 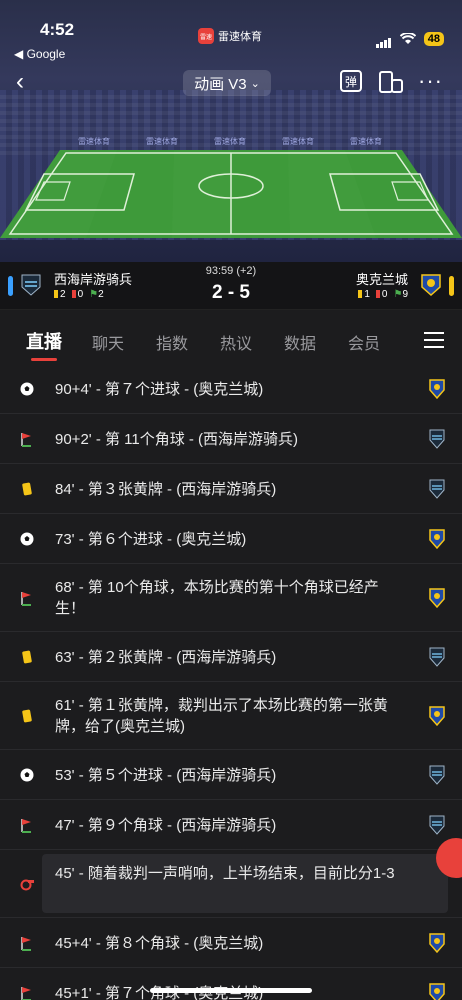 I want to click on app-name: 雷速体育, so click(x=240, y=37).